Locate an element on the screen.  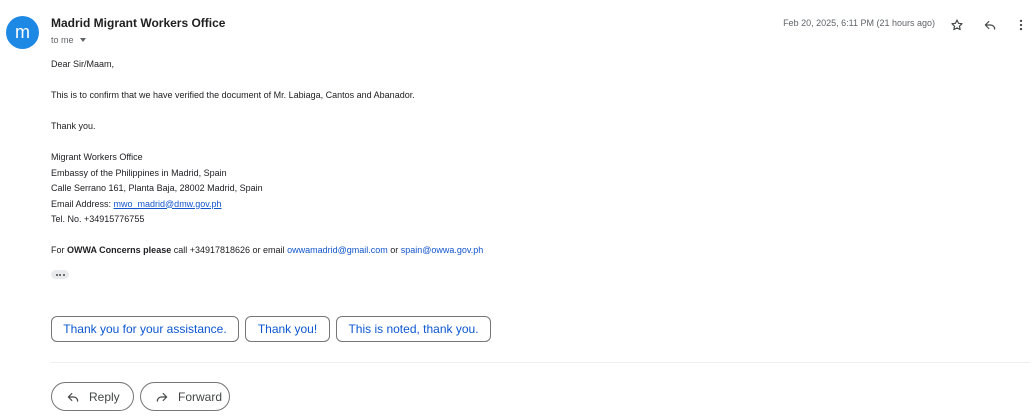
sender-avatar: m is located at coordinates (22, 32).